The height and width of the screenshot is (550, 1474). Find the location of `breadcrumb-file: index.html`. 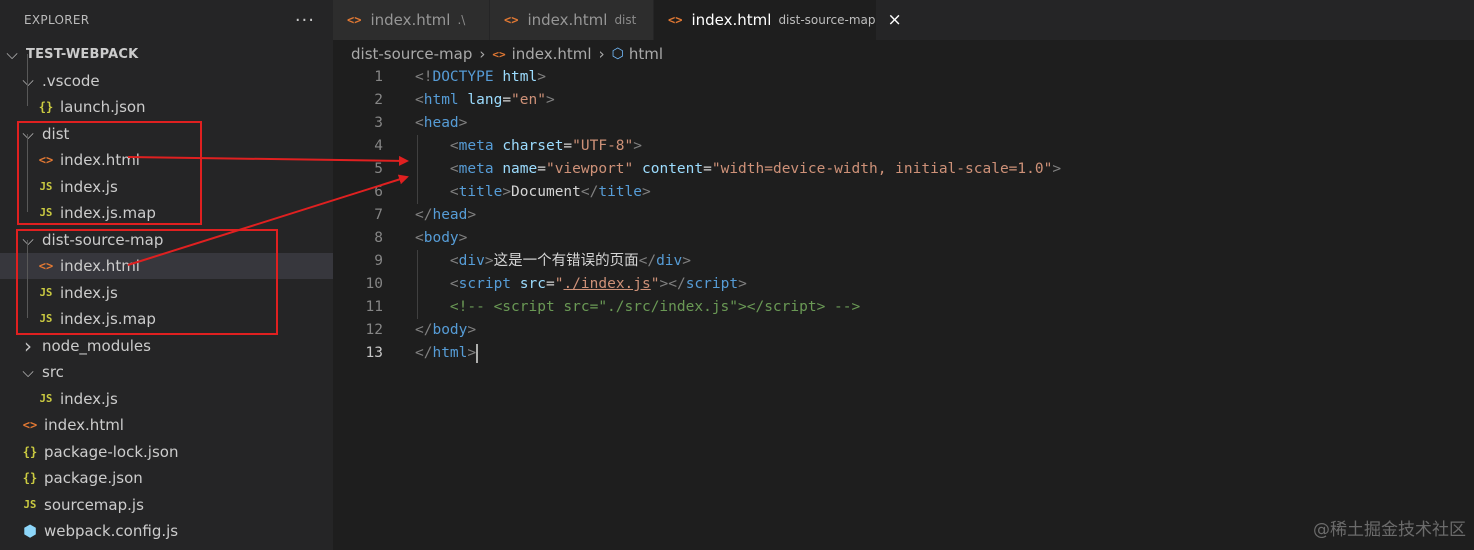

breadcrumb-file: index.html is located at coordinates (552, 54).